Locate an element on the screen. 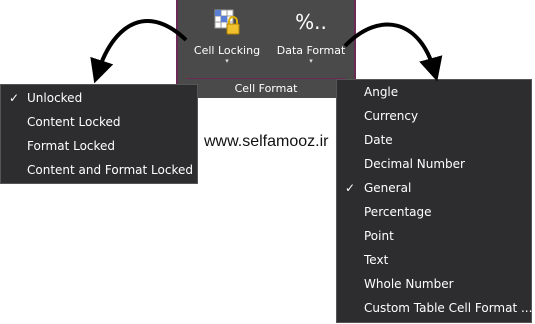 The width and height of the screenshot is (535, 324). menu-item-label: Content Locked is located at coordinates (74, 122).